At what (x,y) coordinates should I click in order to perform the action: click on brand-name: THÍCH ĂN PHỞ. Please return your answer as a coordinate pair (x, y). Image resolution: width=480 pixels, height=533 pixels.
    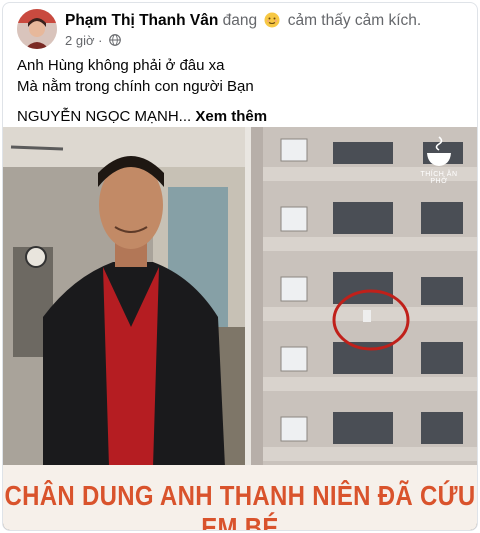
    Looking at the image, I should click on (439, 178).